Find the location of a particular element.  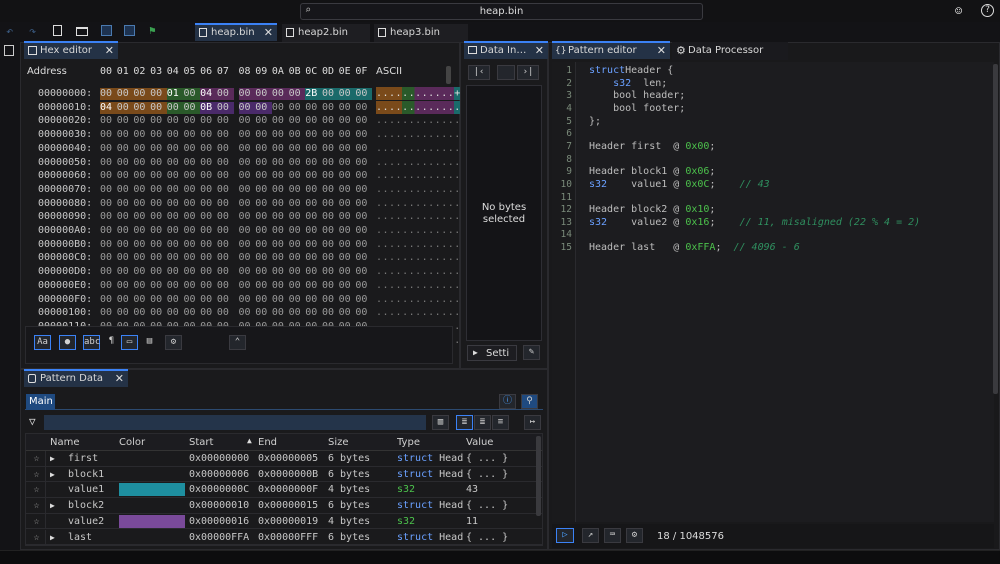

tab-hex-editor: Hex editor ✕ is located at coordinates (71, 50).